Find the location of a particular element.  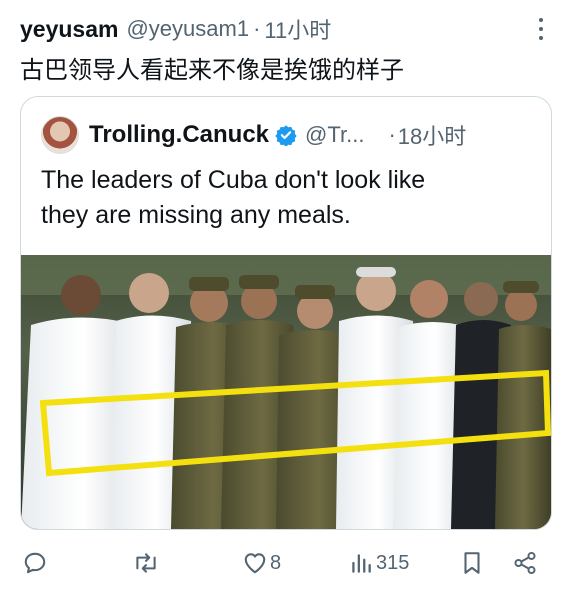

like-button: 8 is located at coordinates (261, 563).